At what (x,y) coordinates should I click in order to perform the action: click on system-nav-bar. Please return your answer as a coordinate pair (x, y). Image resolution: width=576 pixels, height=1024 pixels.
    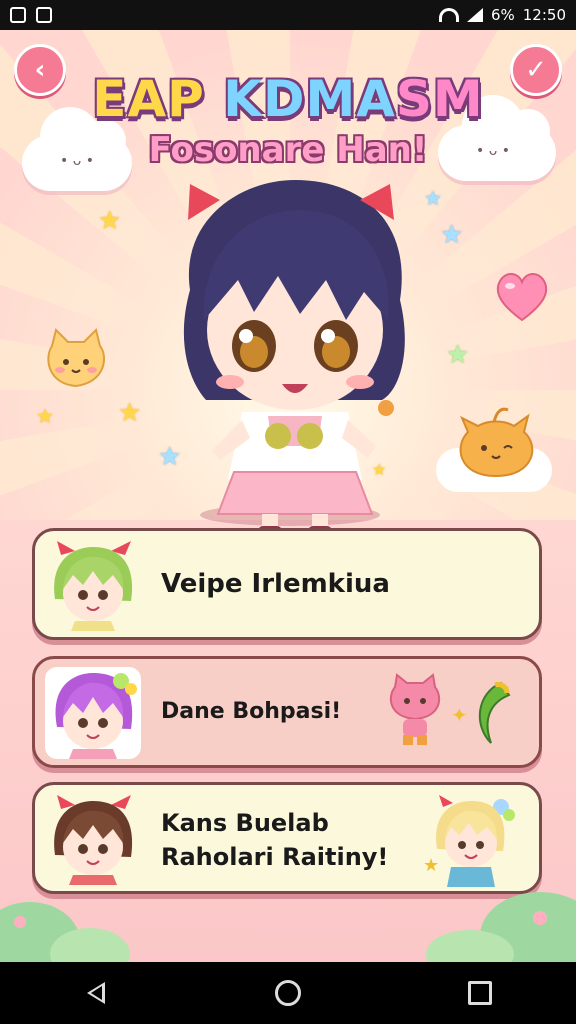
    Looking at the image, I should click on (288, 993).